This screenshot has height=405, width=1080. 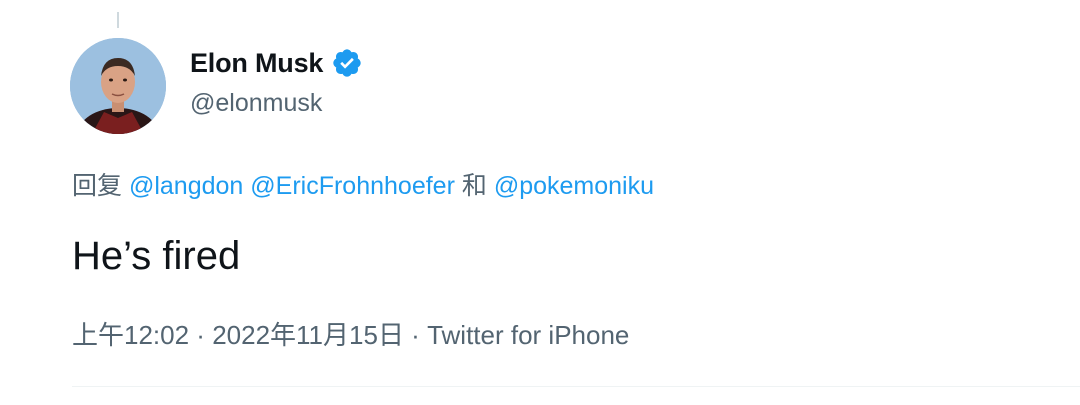 I want to click on tweet-date: 2022年11月15日, so click(x=308, y=335).